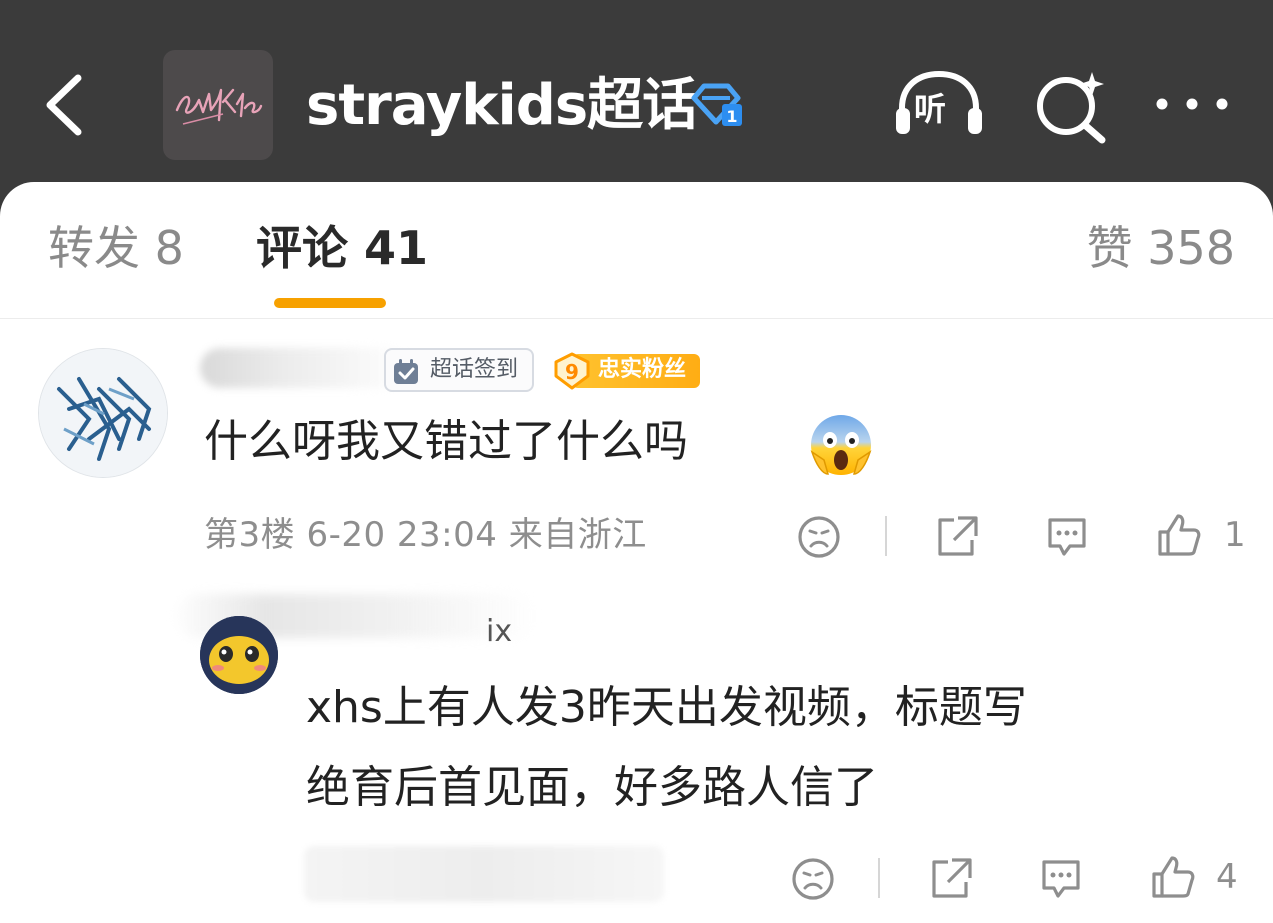 Image resolution: width=1273 pixels, height=923 pixels. What do you see at coordinates (1071, 106) in the screenshot?
I see `ai-search-icon` at bounding box center [1071, 106].